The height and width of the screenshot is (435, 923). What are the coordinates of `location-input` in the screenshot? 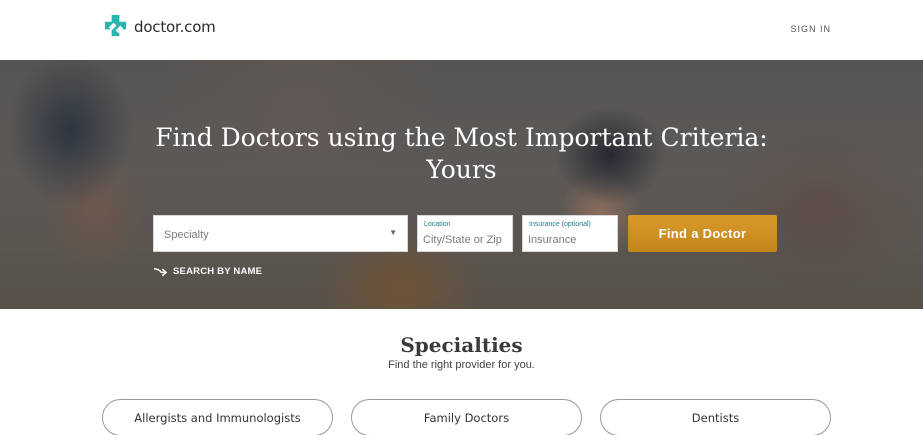 It's located at (466, 240).